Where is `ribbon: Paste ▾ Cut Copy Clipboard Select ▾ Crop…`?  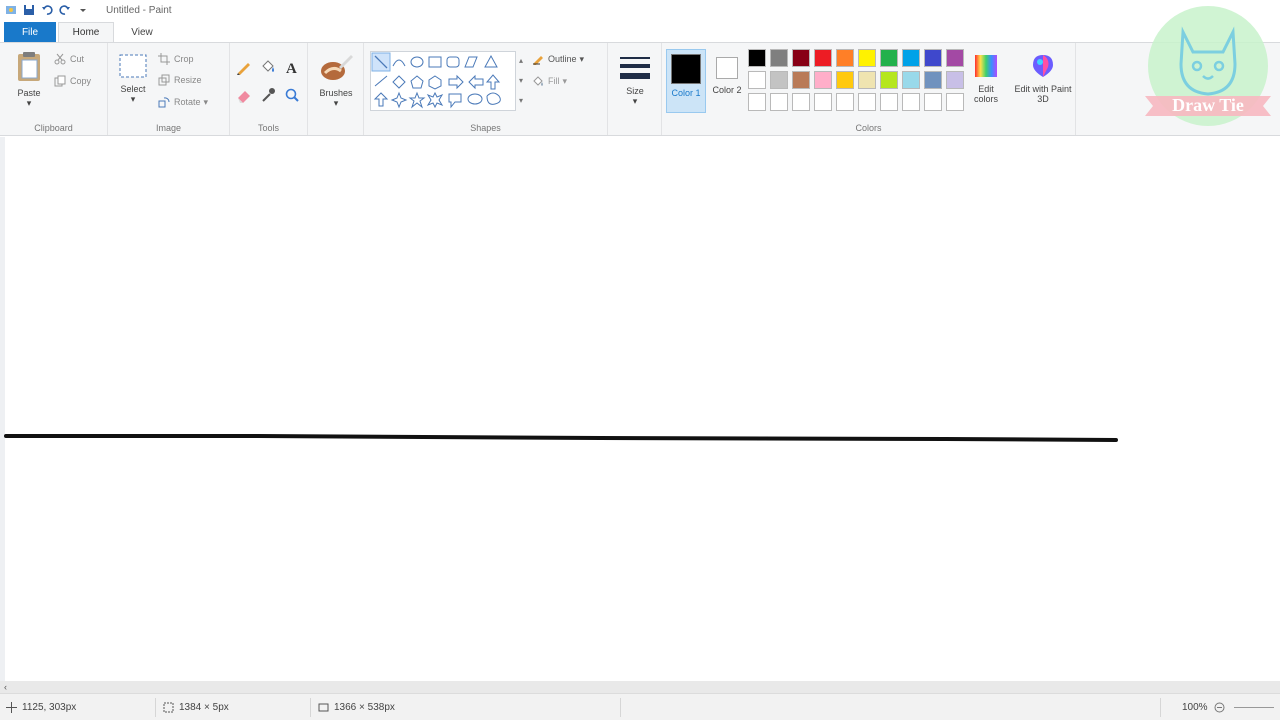 ribbon: Paste ▾ Cut Copy Clipboard Select ▾ Crop… is located at coordinates (640, 89).